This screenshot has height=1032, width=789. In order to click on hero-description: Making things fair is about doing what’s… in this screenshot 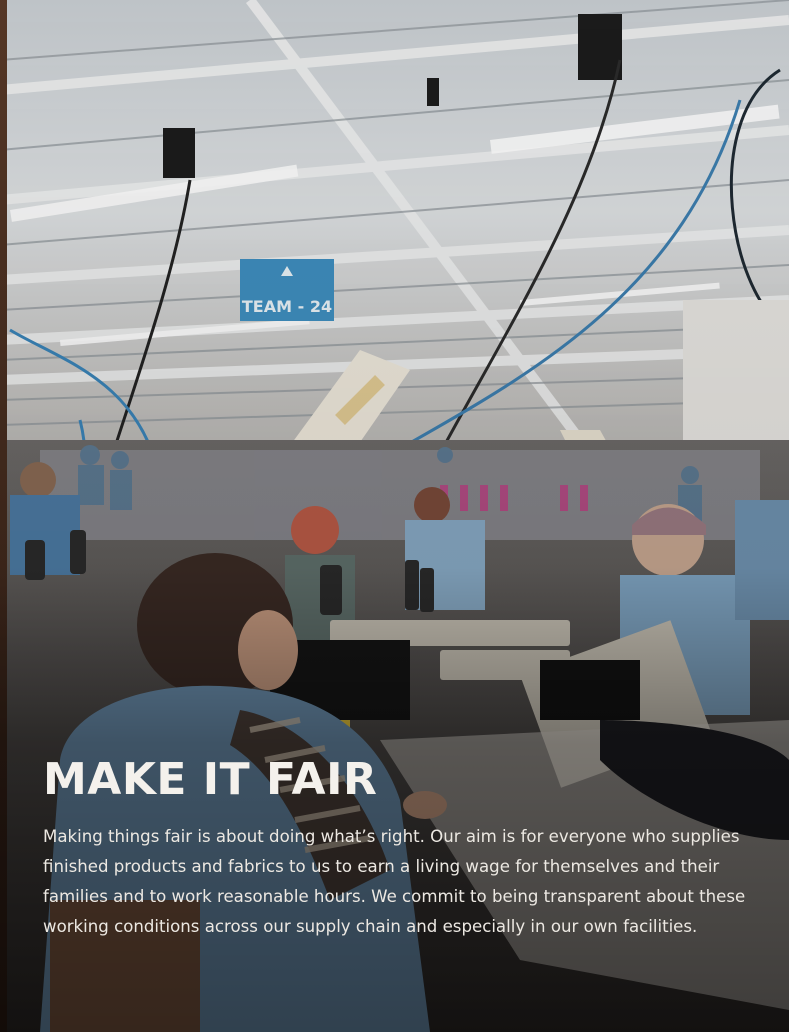, I will do `click(394, 881)`.